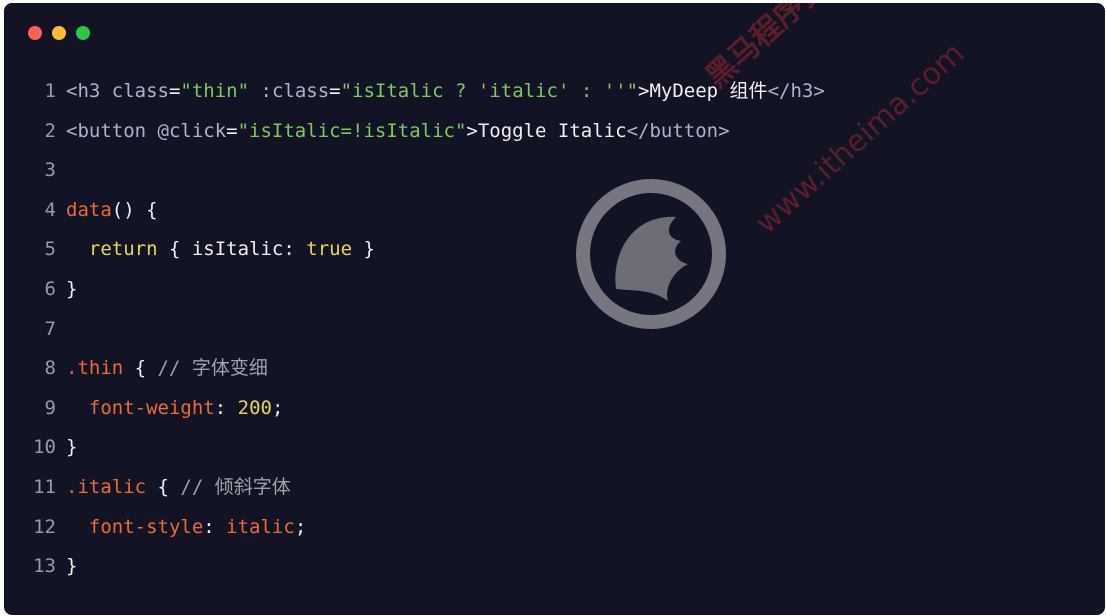 The width and height of the screenshot is (1106, 616). I want to click on line-number: 9, so click(50, 407).